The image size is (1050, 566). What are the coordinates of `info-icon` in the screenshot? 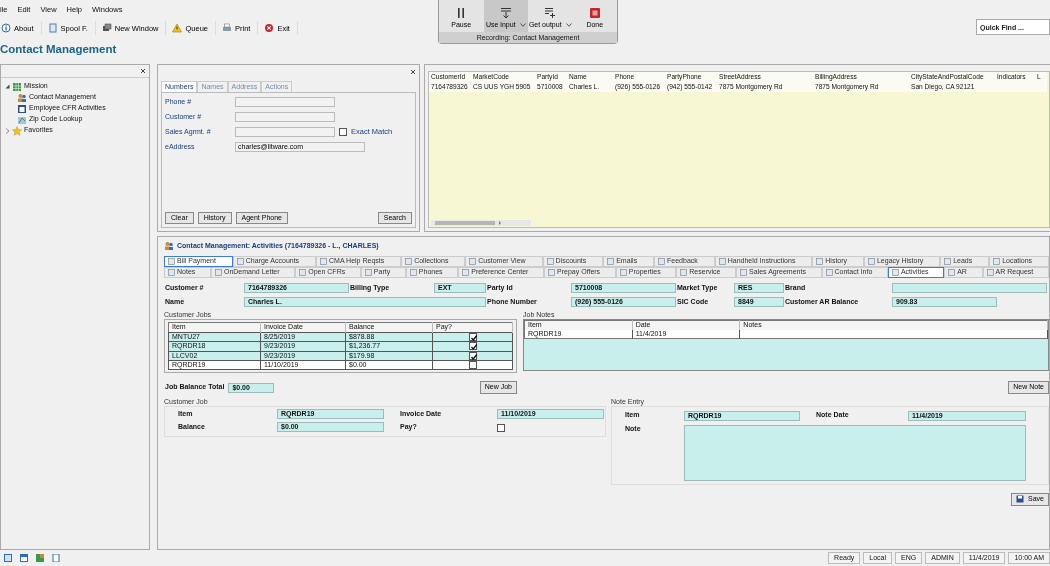 It's located at (6, 28).